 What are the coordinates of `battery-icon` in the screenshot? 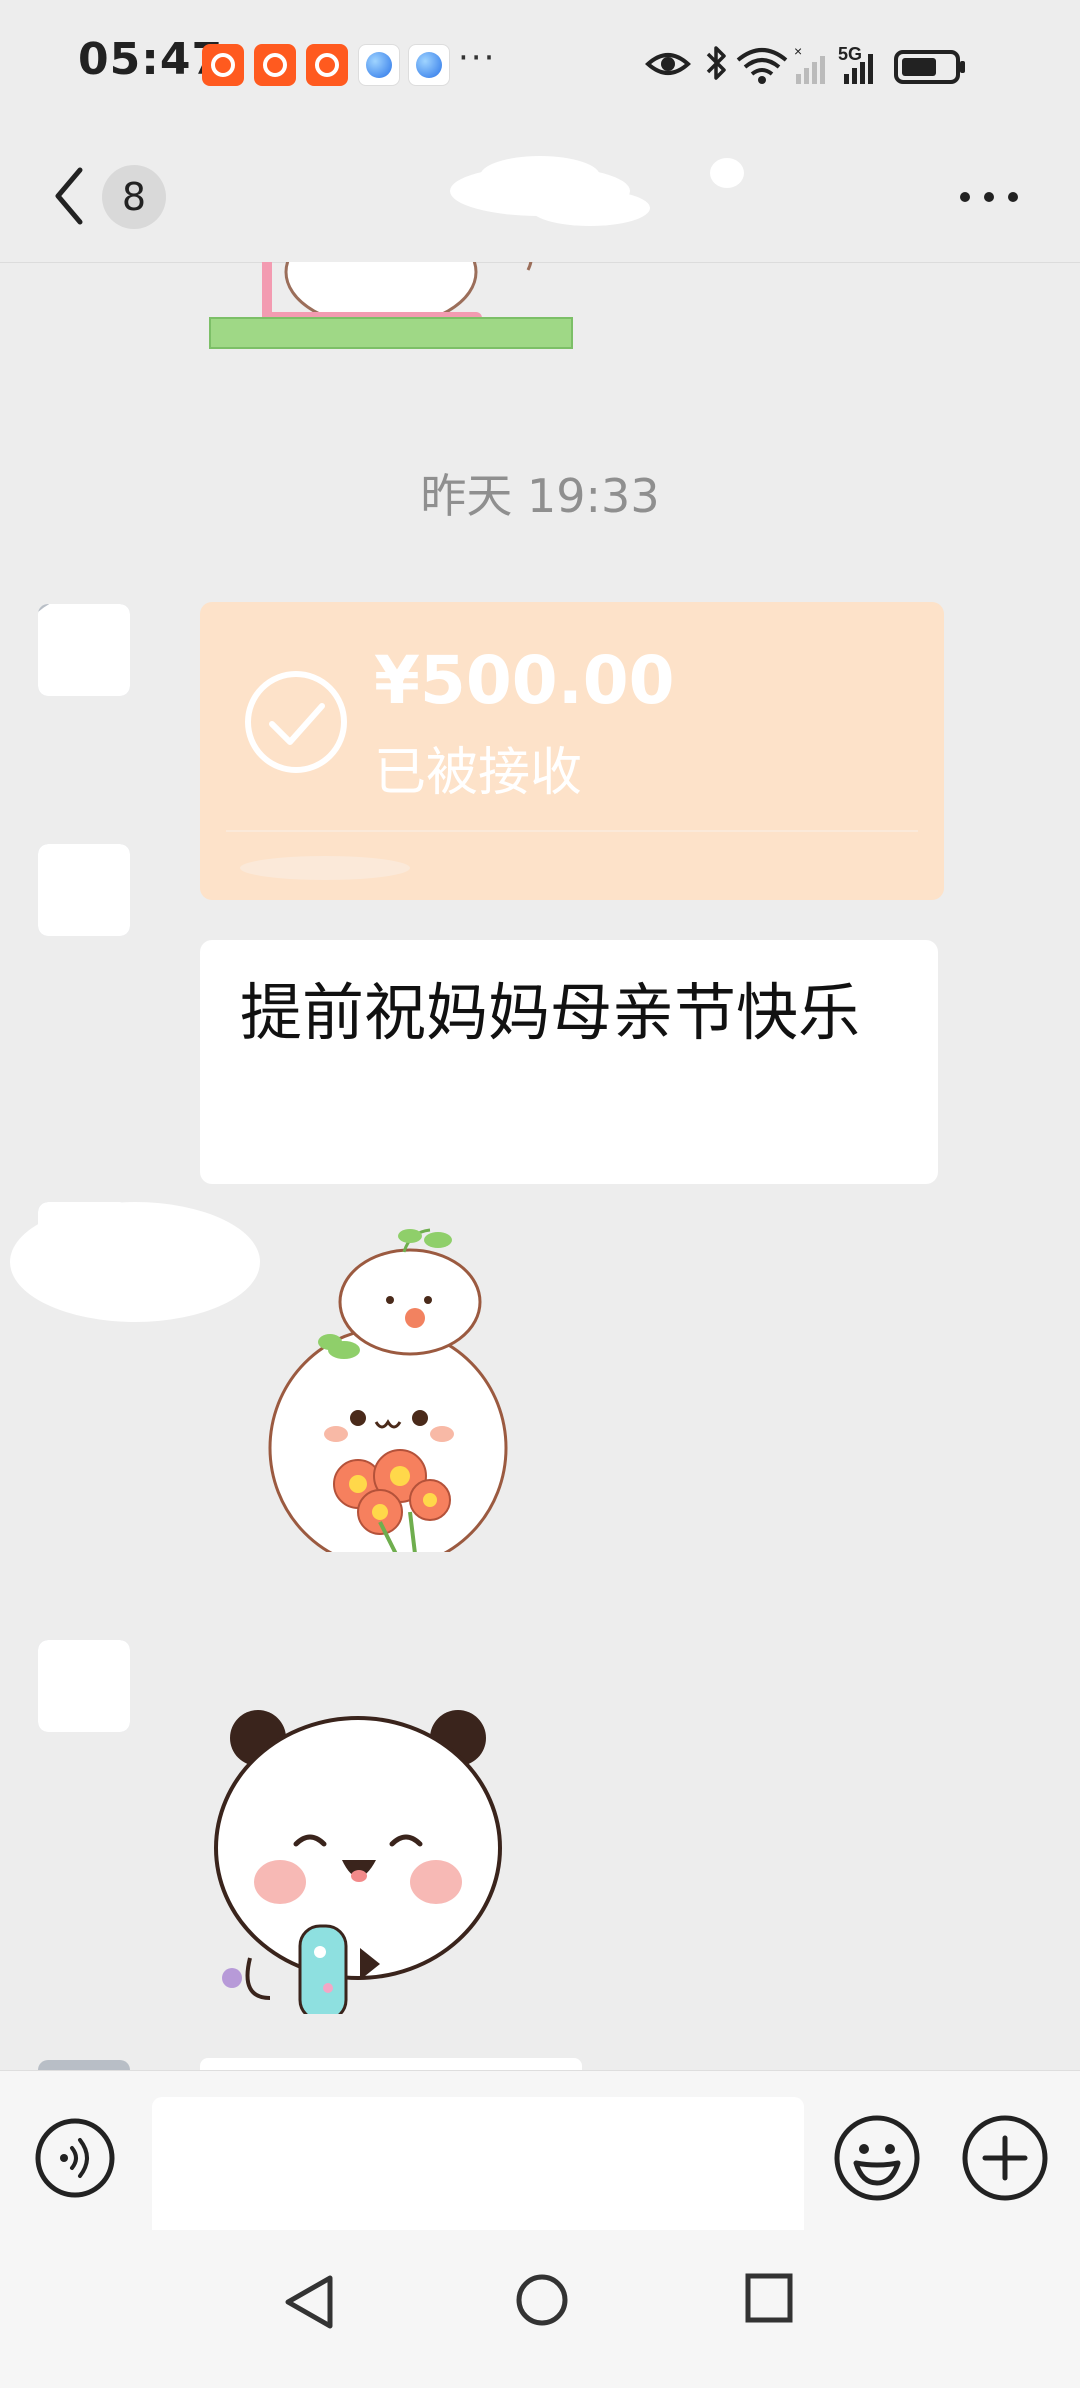 It's located at (929, 67).